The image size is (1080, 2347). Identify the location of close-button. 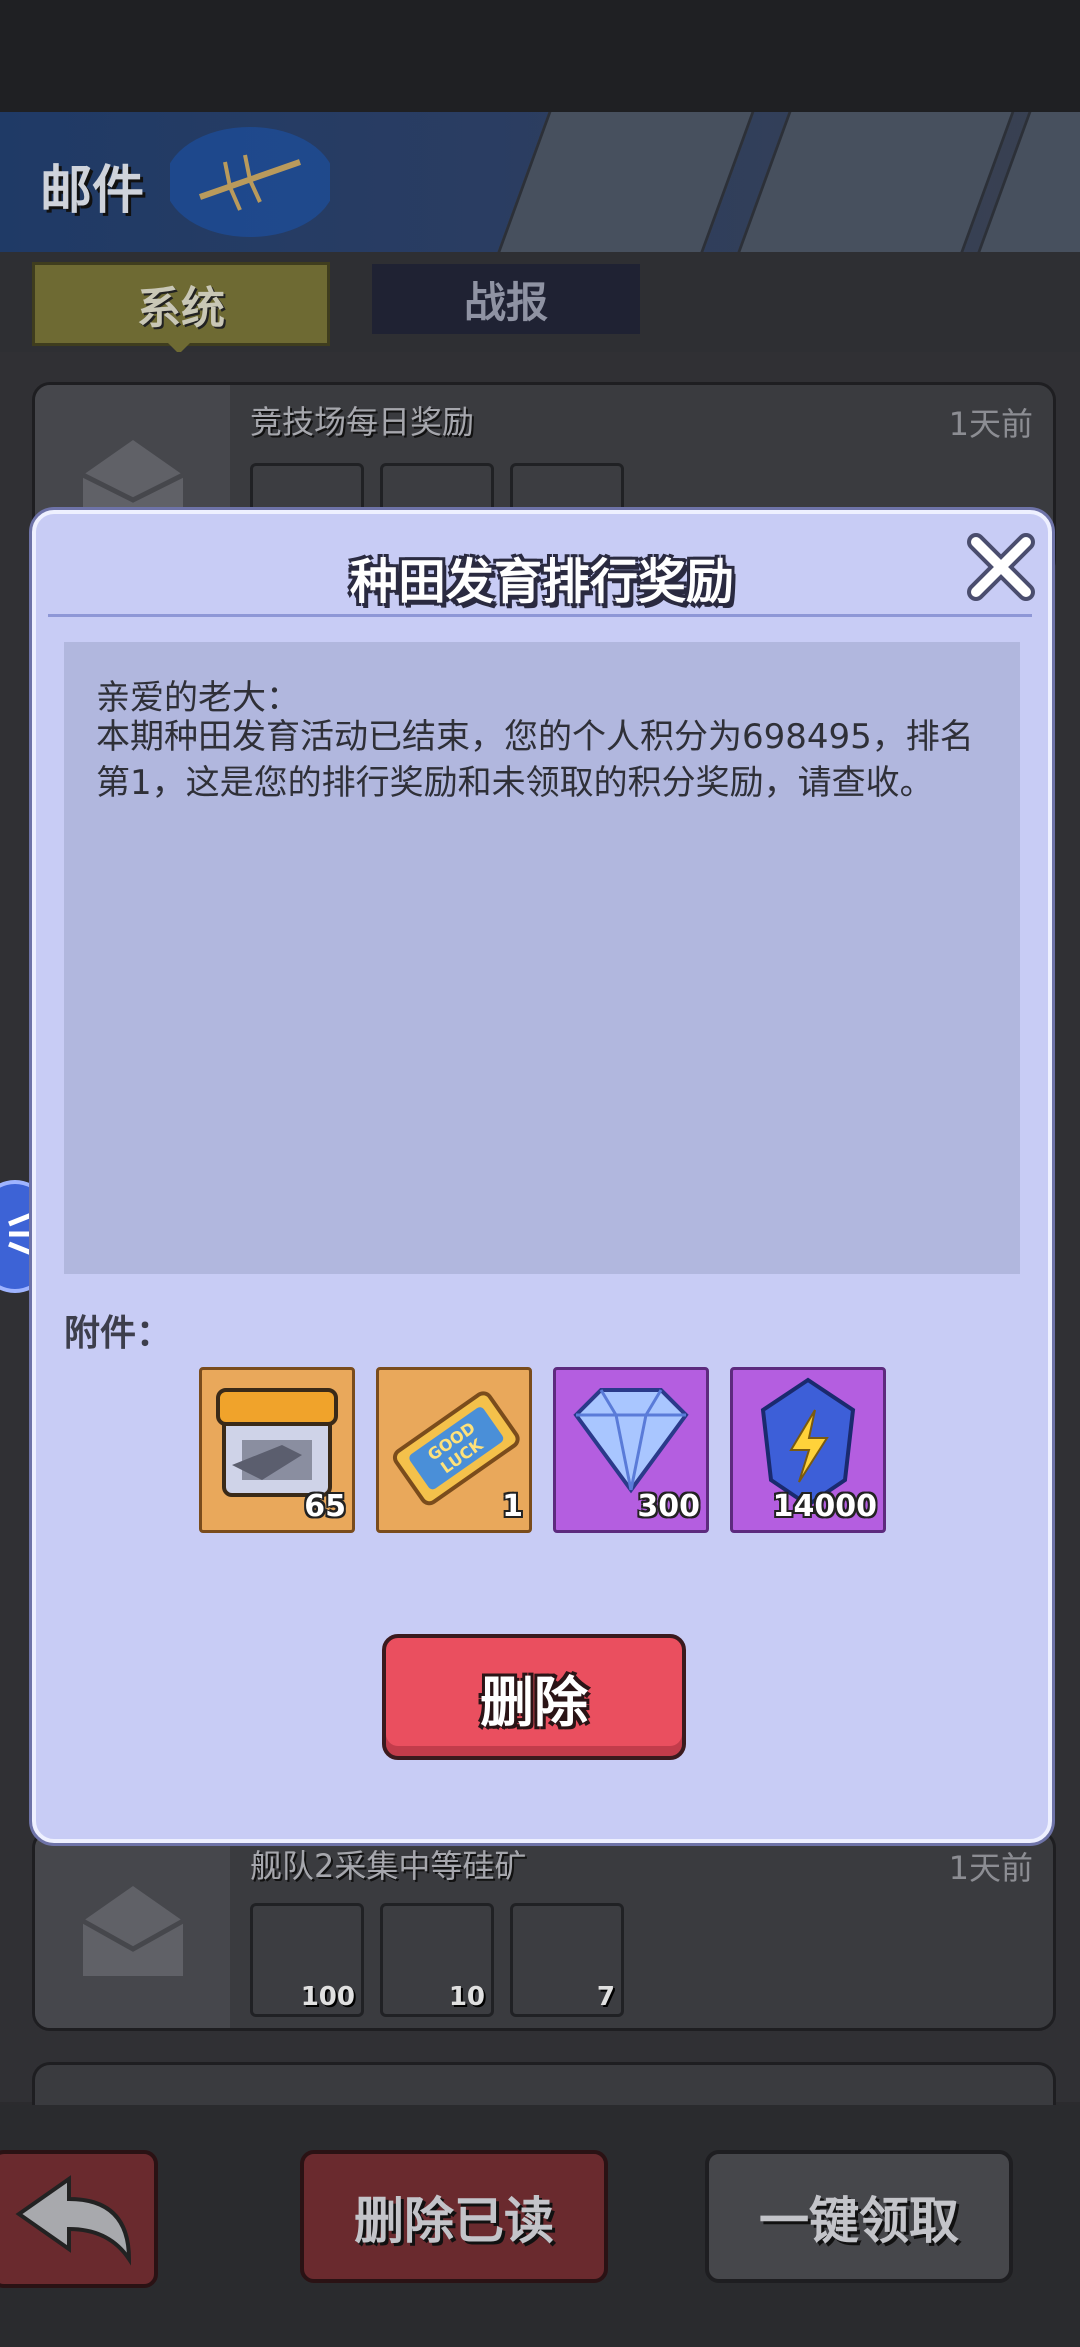
(1001, 567).